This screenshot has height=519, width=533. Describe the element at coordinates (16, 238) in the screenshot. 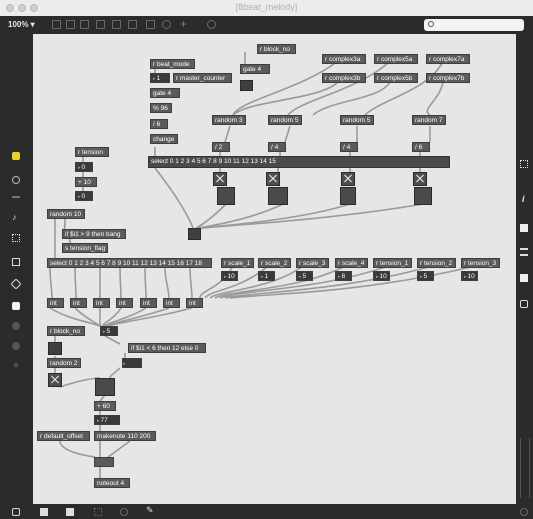

I see `grid-select-icon` at that location.